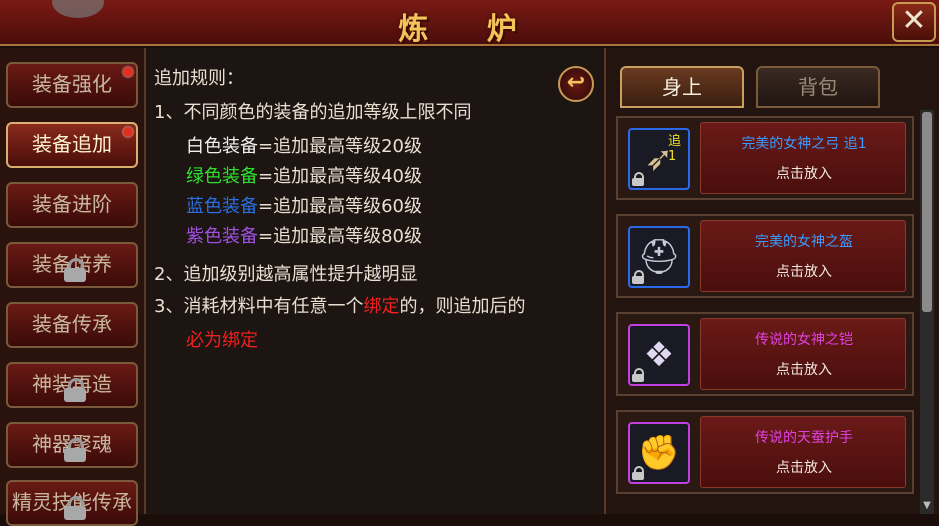 The height and width of the screenshot is (526, 939). I want to click on title-bar: 炼 炉 ✕, so click(469, 23).